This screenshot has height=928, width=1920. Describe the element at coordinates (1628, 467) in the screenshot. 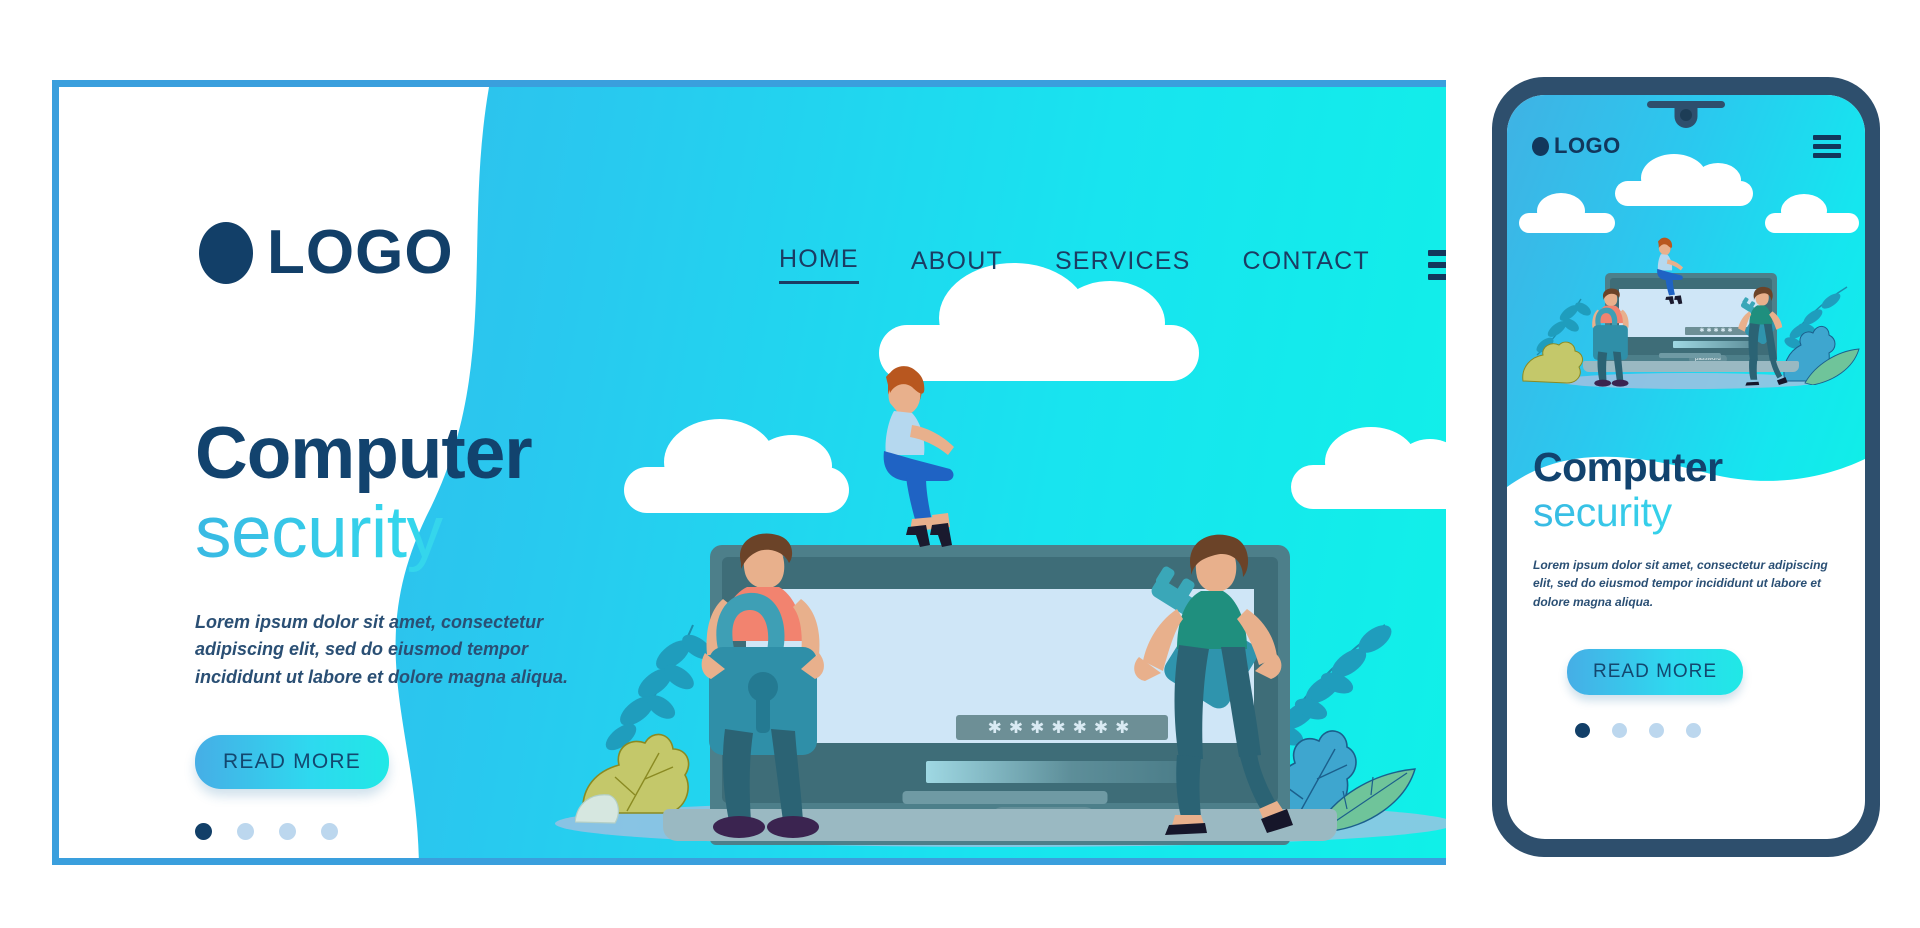

I see `mobile-page-title-line1: Computer` at that location.